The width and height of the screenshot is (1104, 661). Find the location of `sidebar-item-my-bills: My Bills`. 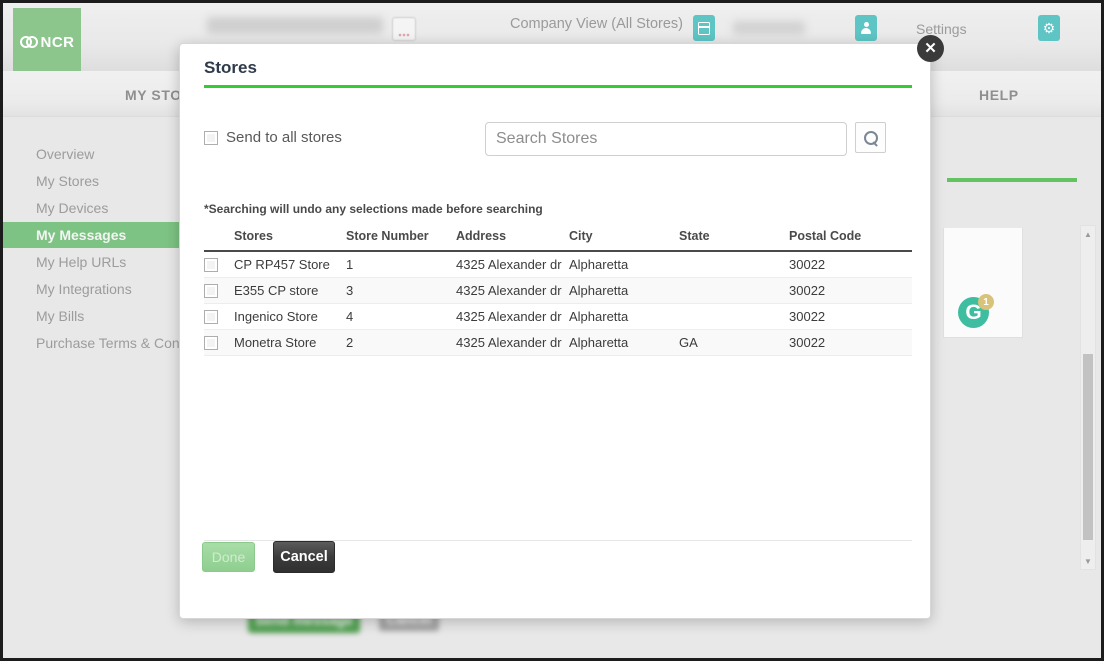

sidebar-item-my-bills: My Bills is located at coordinates (92, 316).